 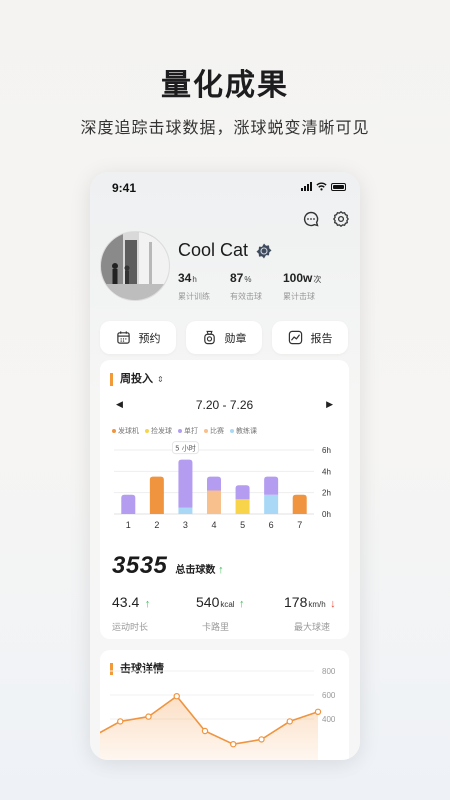 I want to click on hero-subtitle: 深度追踪击球数据，涨球蜕变清晰可见, so click(x=225, y=128).